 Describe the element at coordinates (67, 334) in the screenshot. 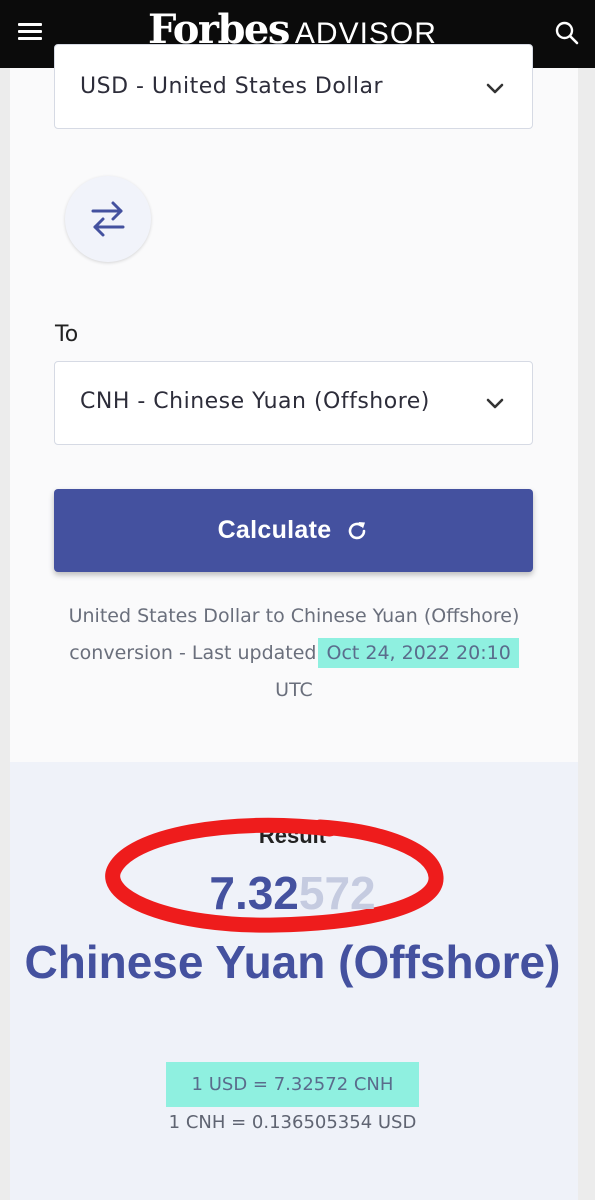

I see `to-label: To` at that location.